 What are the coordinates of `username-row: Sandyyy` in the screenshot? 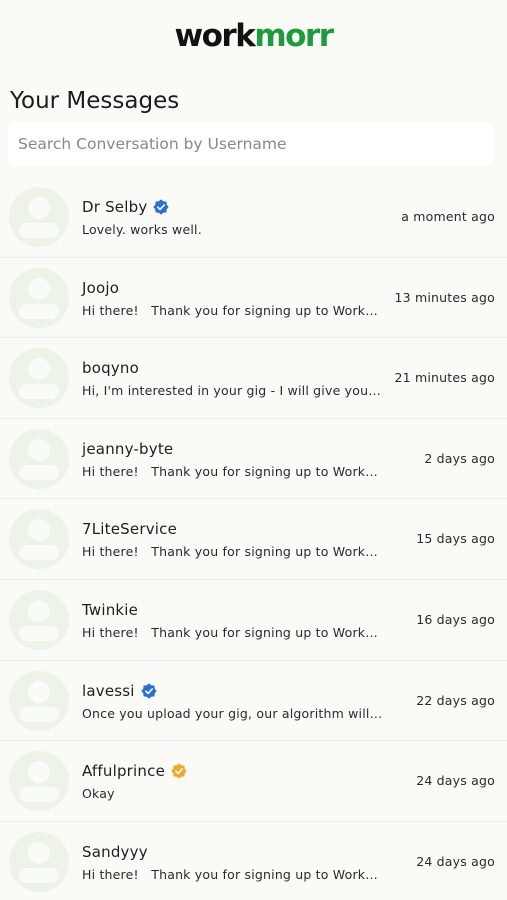 It's located at (115, 852).